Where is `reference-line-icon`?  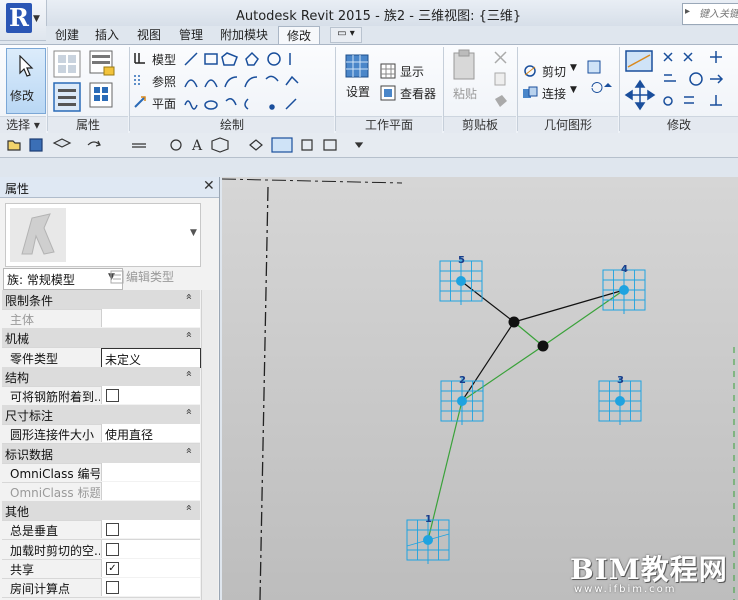
reference-line-icon is located at coordinates (137, 80).